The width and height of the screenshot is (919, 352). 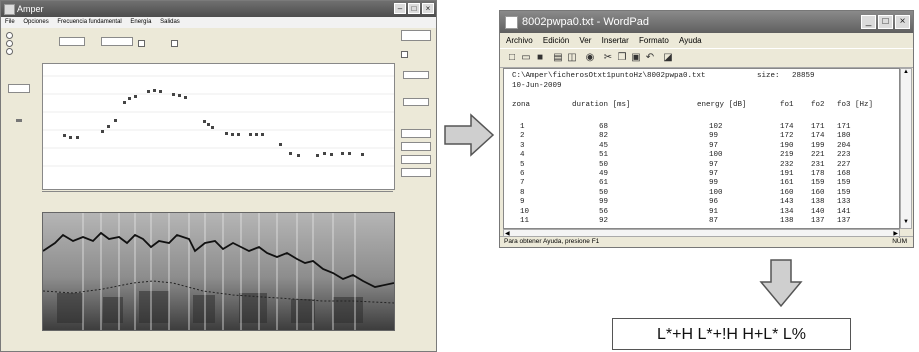 I want to click on table-cell: 171, so click(x=844, y=127).